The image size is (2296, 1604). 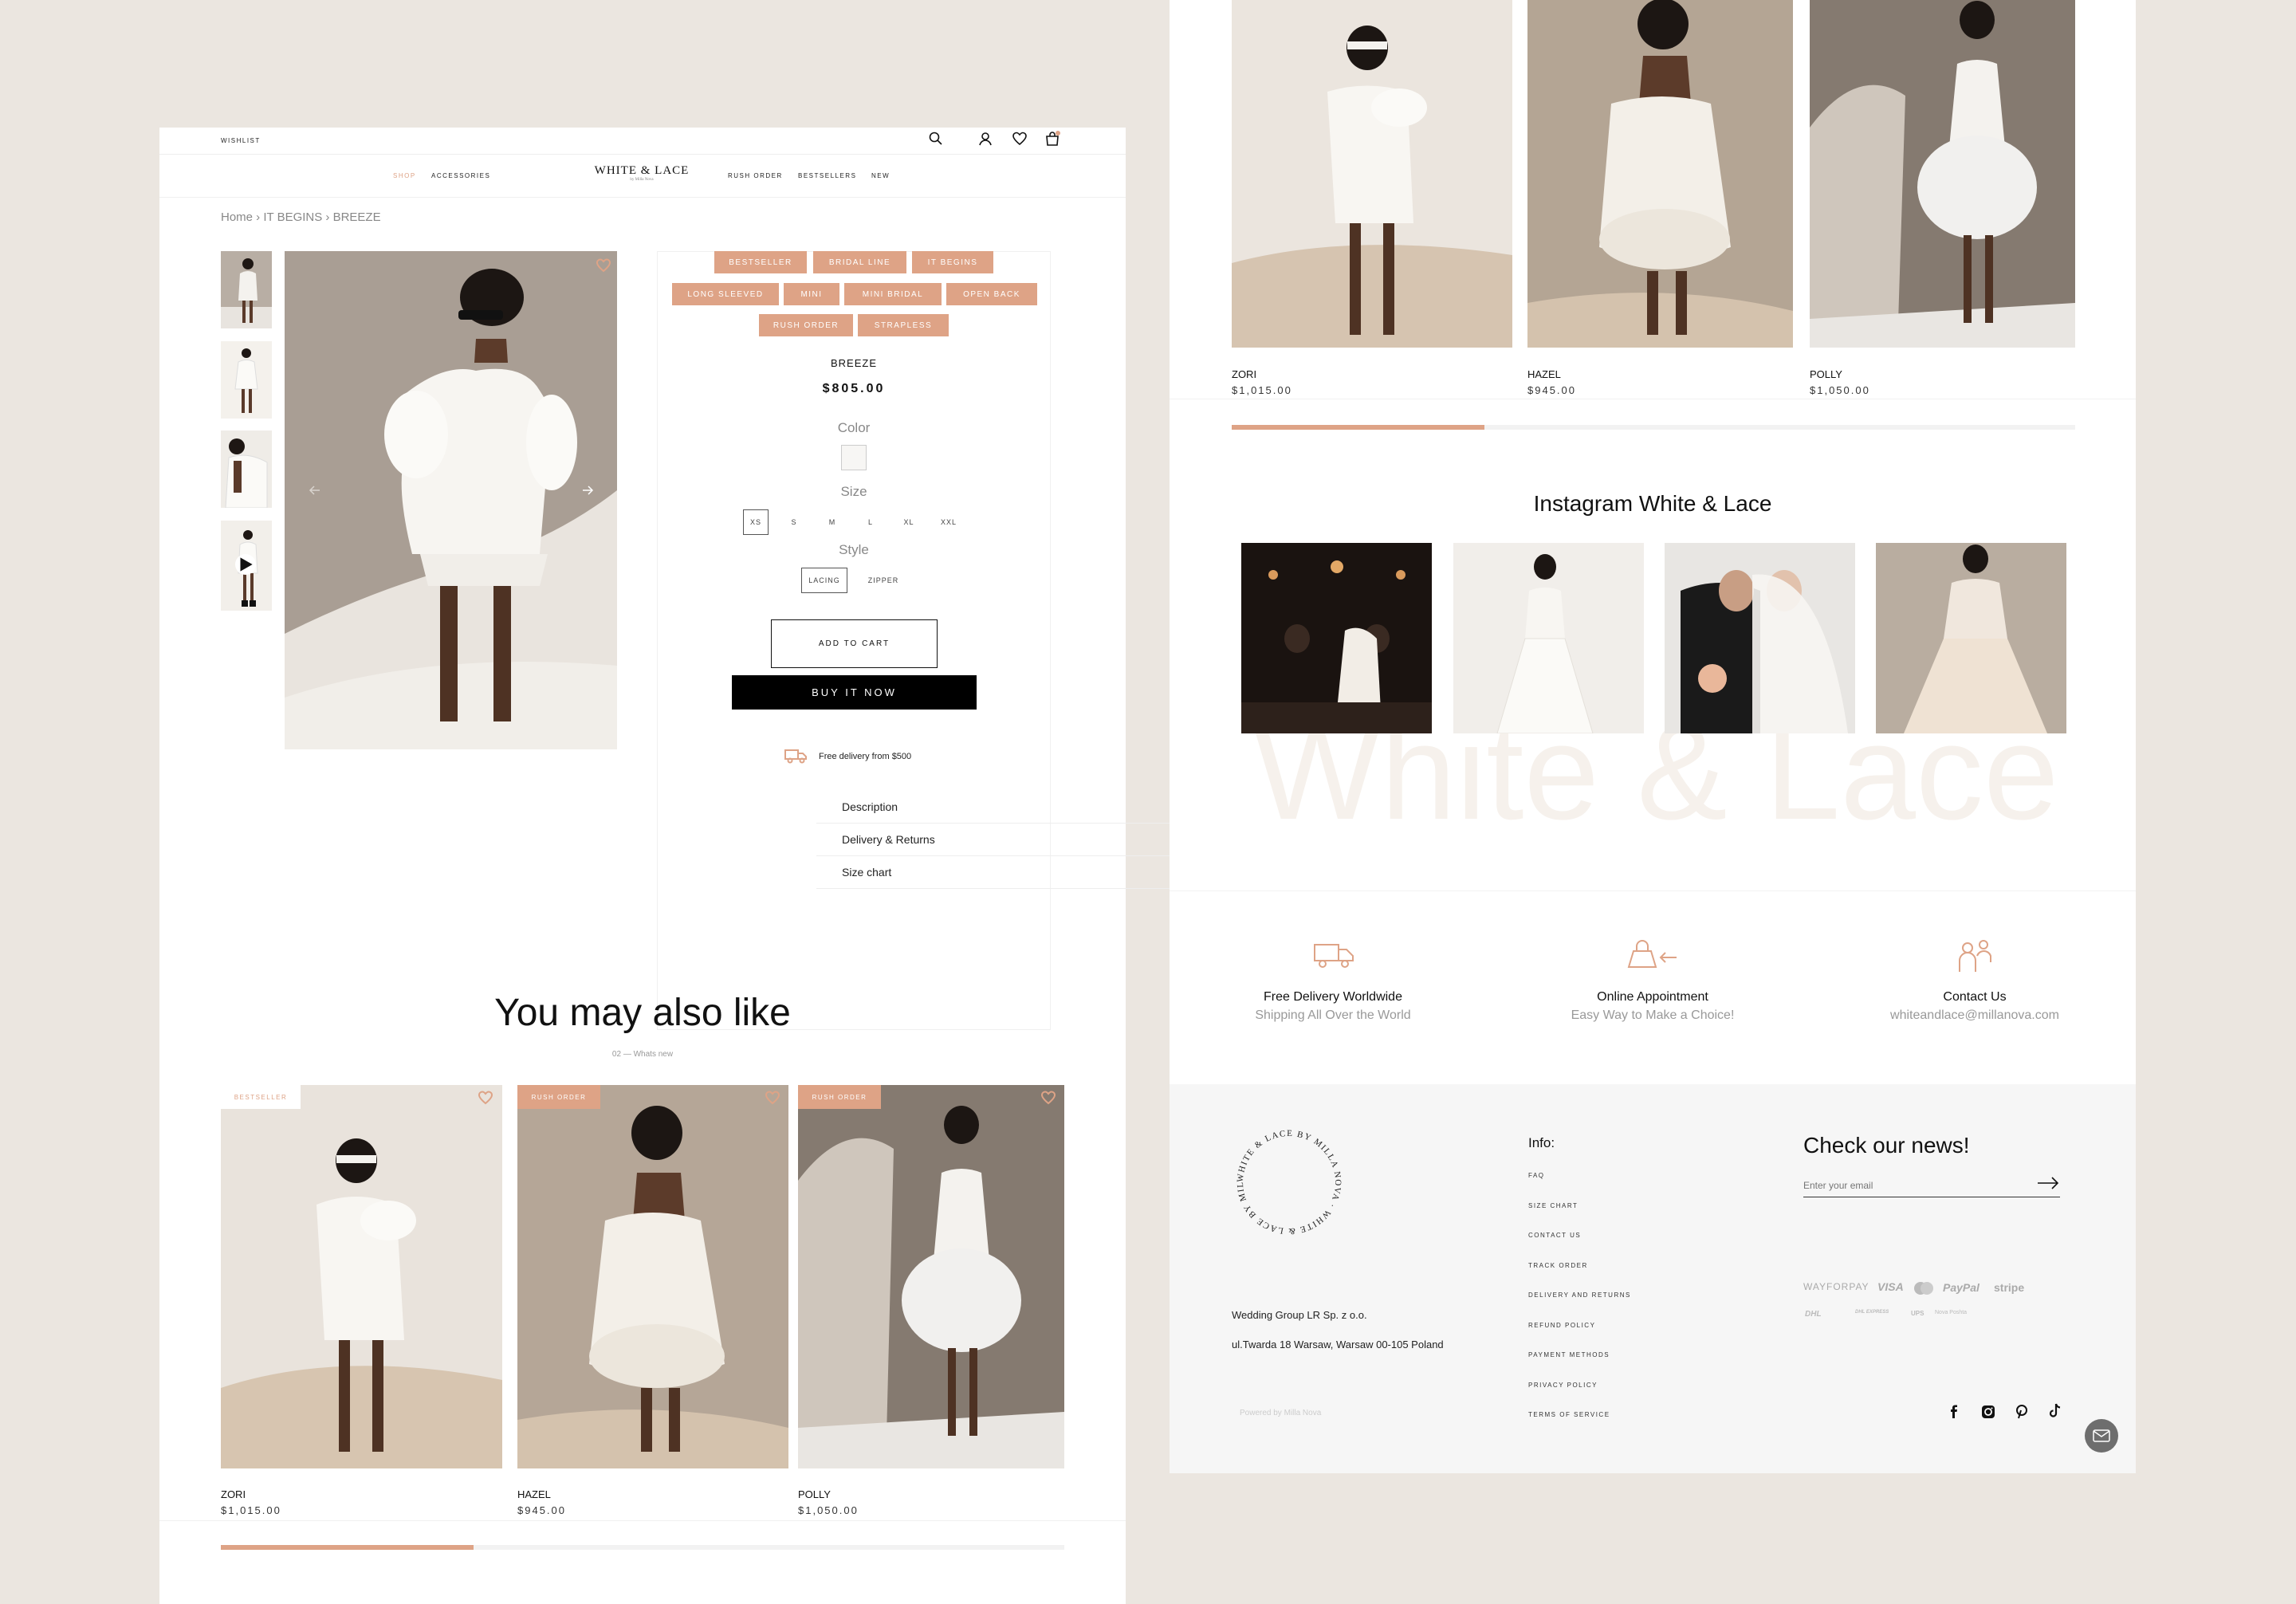 What do you see at coordinates (936, 139) in the screenshot?
I see `search-icon` at bounding box center [936, 139].